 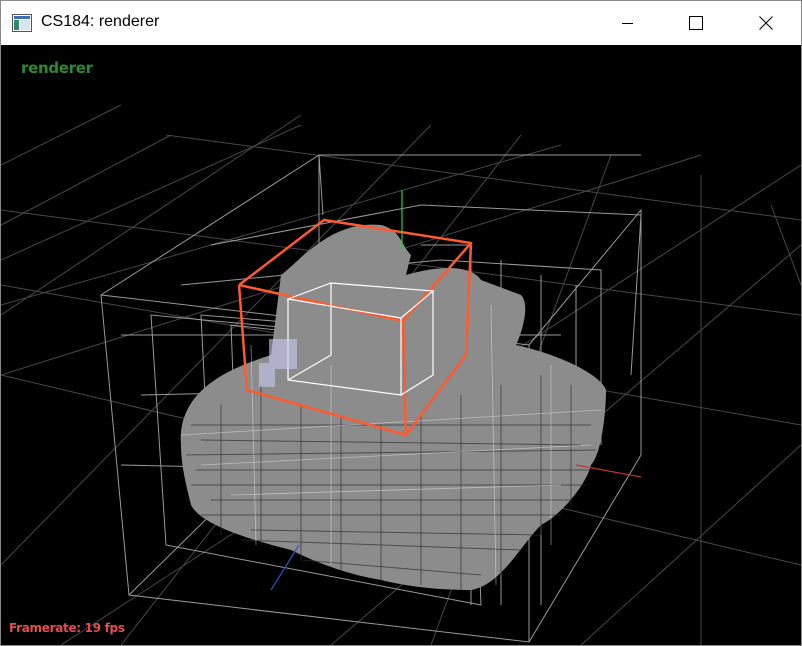 What do you see at coordinates (100, 21) in the screenshot?
I see `window-title: CS184: renderer` at bounding box center [100, 21].